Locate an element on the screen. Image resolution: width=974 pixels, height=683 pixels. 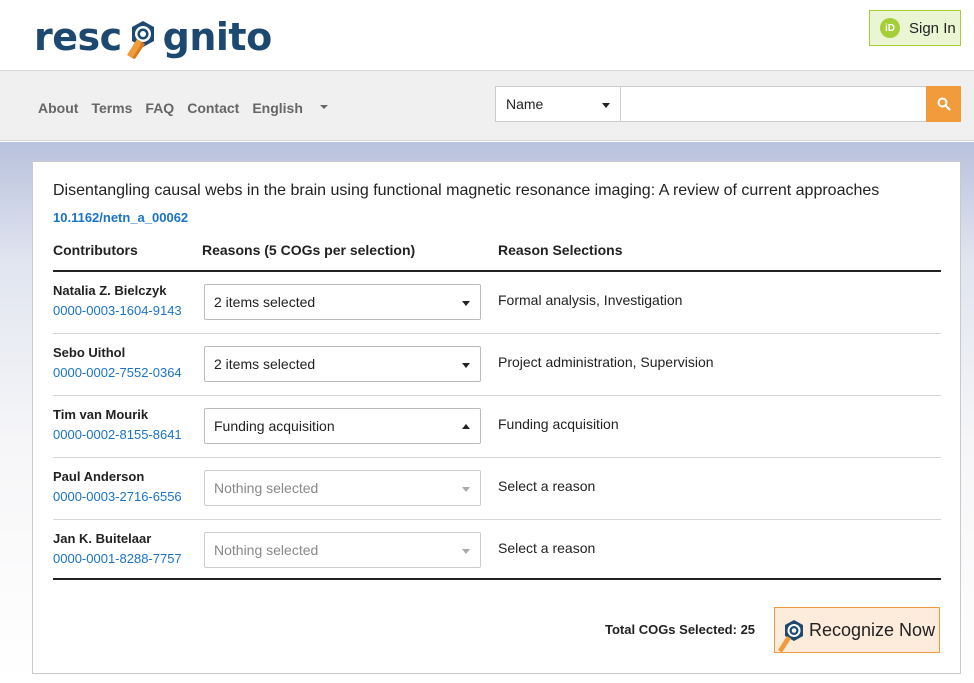
search-type-value: Name is located at coordinates (525, 104).